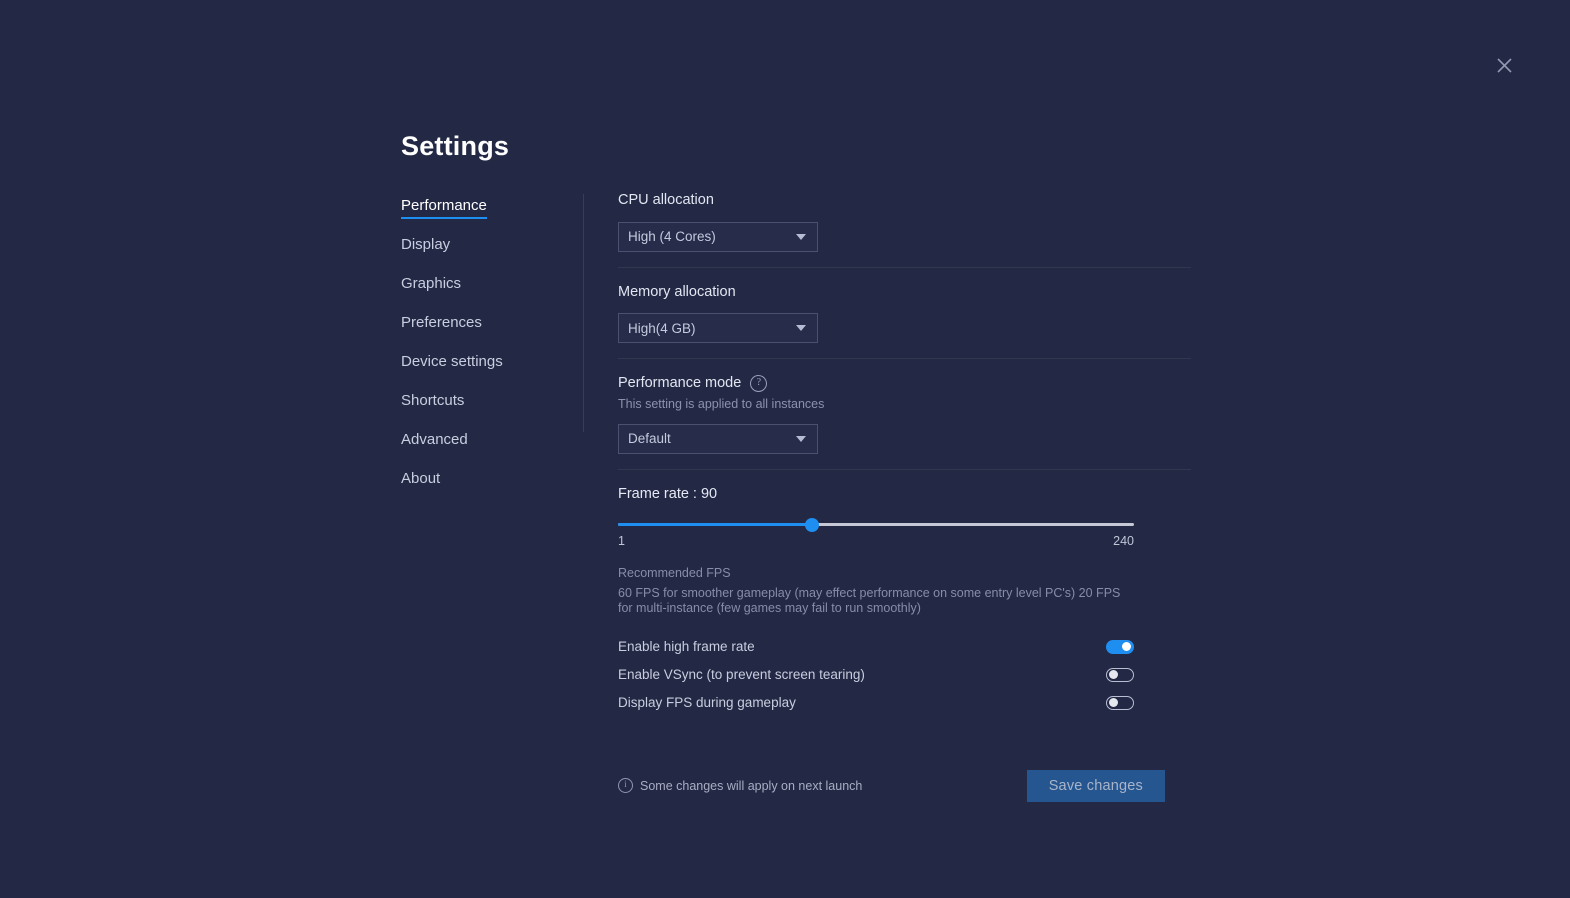  I want to click on question-mark-icon: ?, so click(759, 384).